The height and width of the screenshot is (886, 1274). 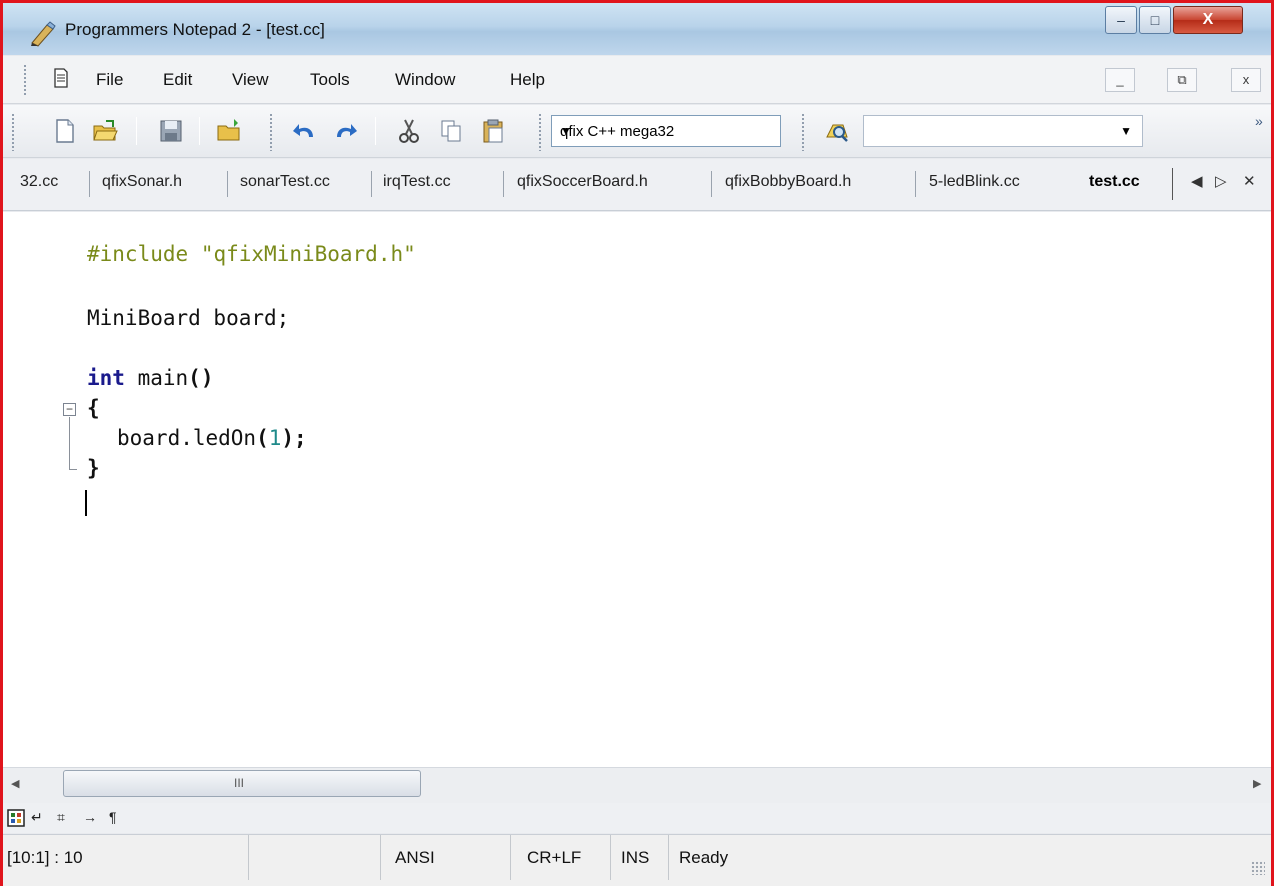 I want to click on menu-bar: File Edit View Tools Window Help _ ⧉ x, so click(x=637, y=80).